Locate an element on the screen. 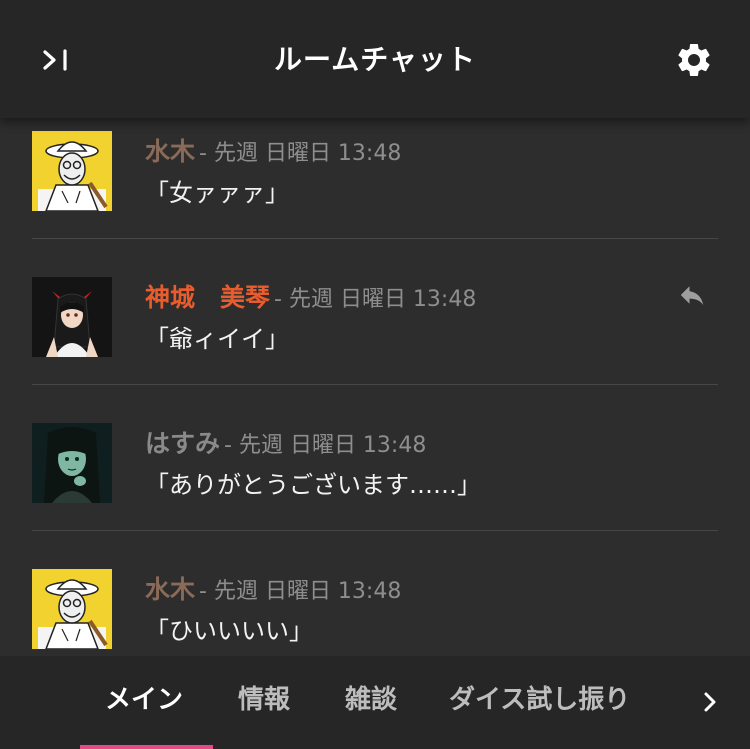 This screenshot has height=749, width=750. tab-chat: 雑談 is located at coordinates (371, 702).